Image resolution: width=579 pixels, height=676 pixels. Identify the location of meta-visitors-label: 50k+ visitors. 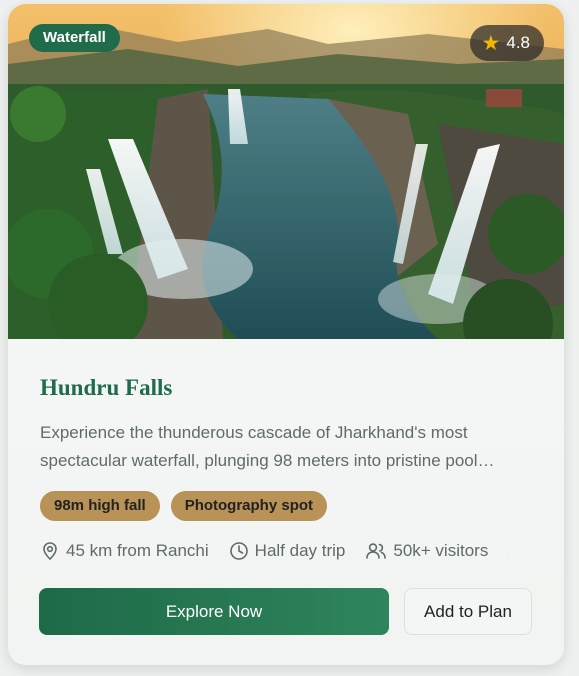
(441, 550).